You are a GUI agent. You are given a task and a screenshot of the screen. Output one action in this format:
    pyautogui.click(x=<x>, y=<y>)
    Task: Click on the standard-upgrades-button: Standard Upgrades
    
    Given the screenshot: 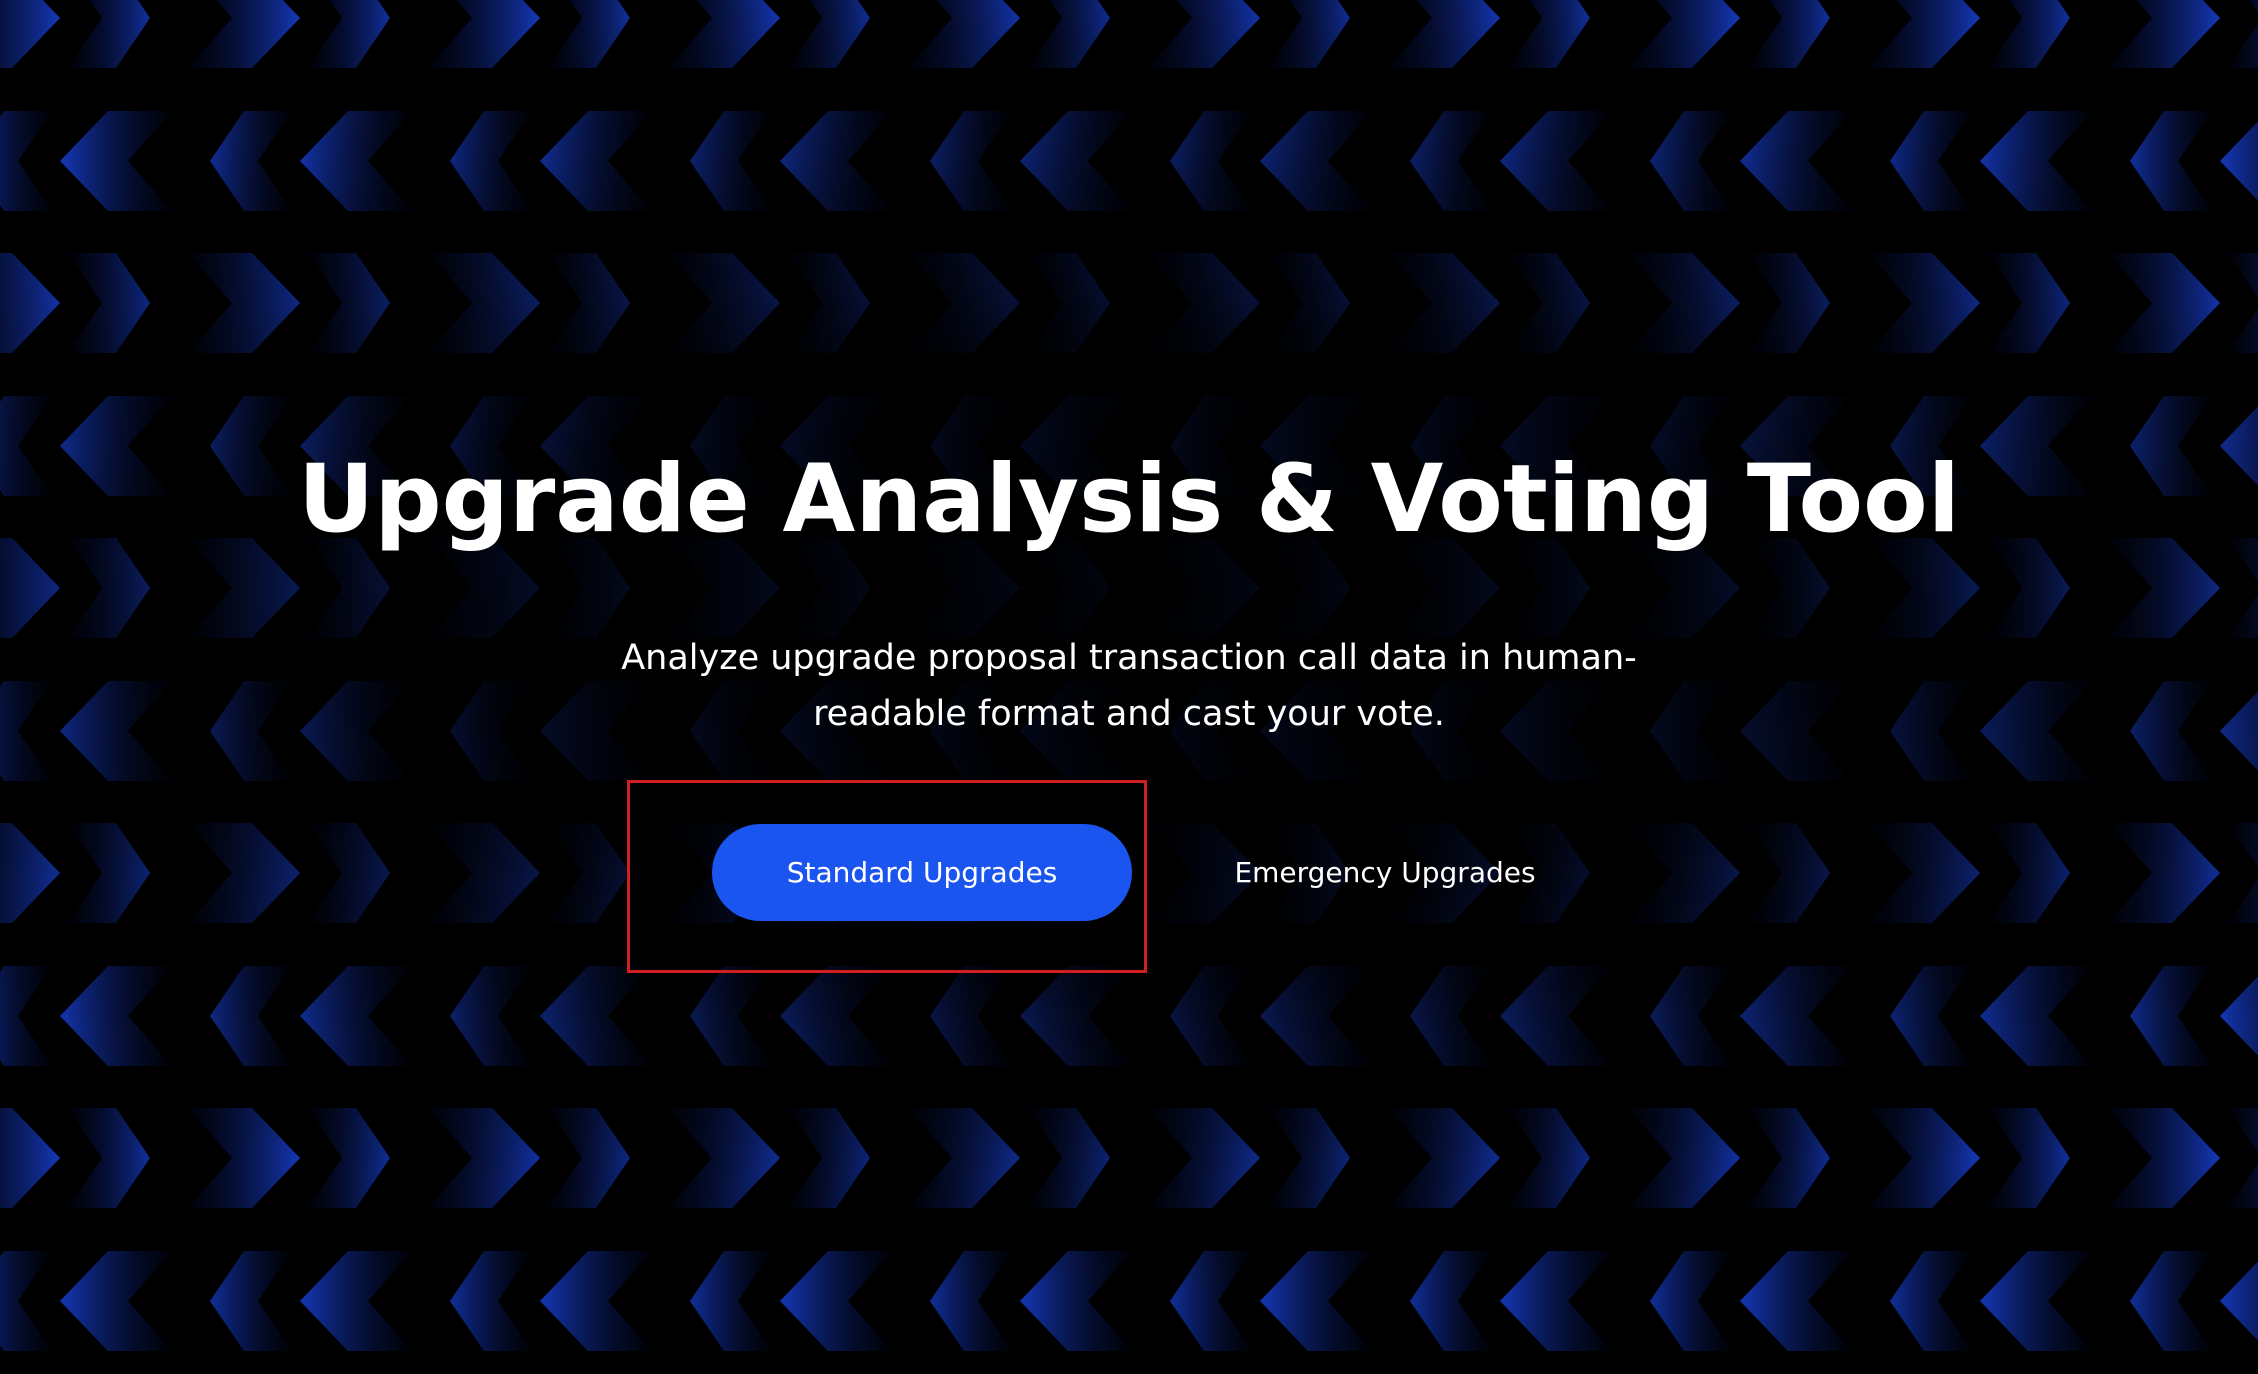 What is the action you would take?
    pyautogui.click(x=922, y=872)
    